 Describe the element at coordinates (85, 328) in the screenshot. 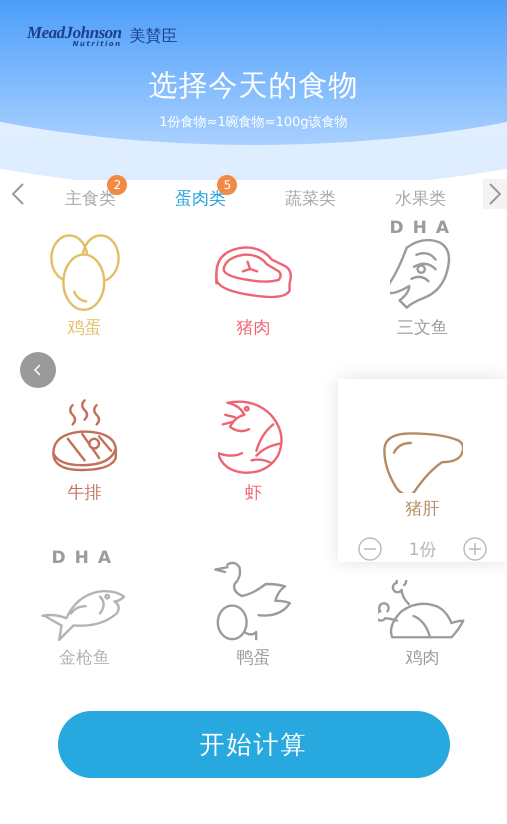

I see `food-label: 鸡蛋` at that location.